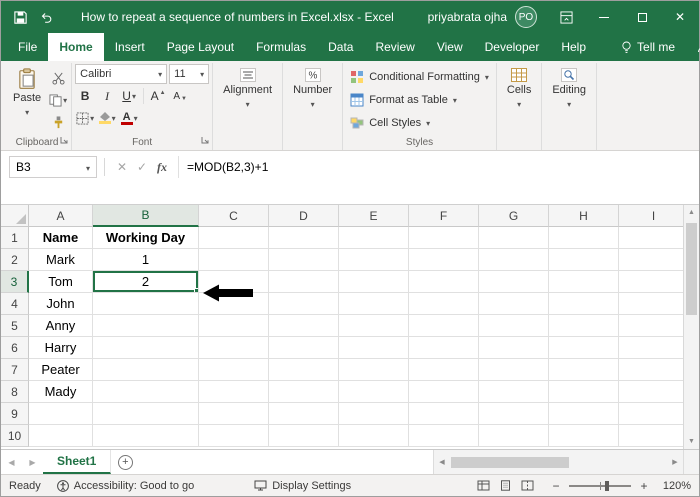  I want to click on tab-page-layout: Page Layout, so click(200, 47).